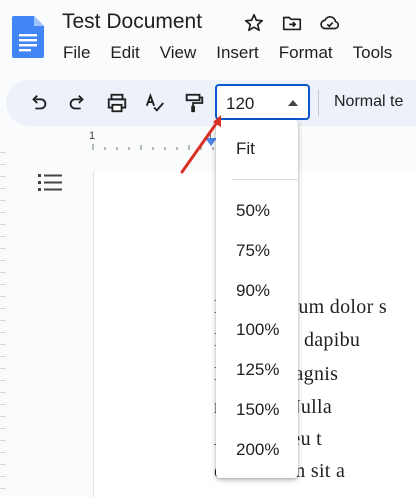  I want to click on zoom-option-200: 200%, so click(257, 450).